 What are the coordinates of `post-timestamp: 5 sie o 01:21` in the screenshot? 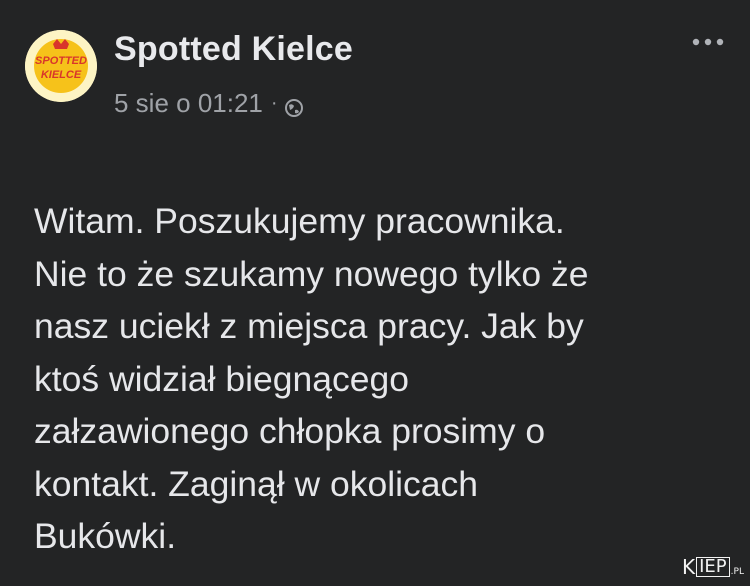 It's located at (188, 103).